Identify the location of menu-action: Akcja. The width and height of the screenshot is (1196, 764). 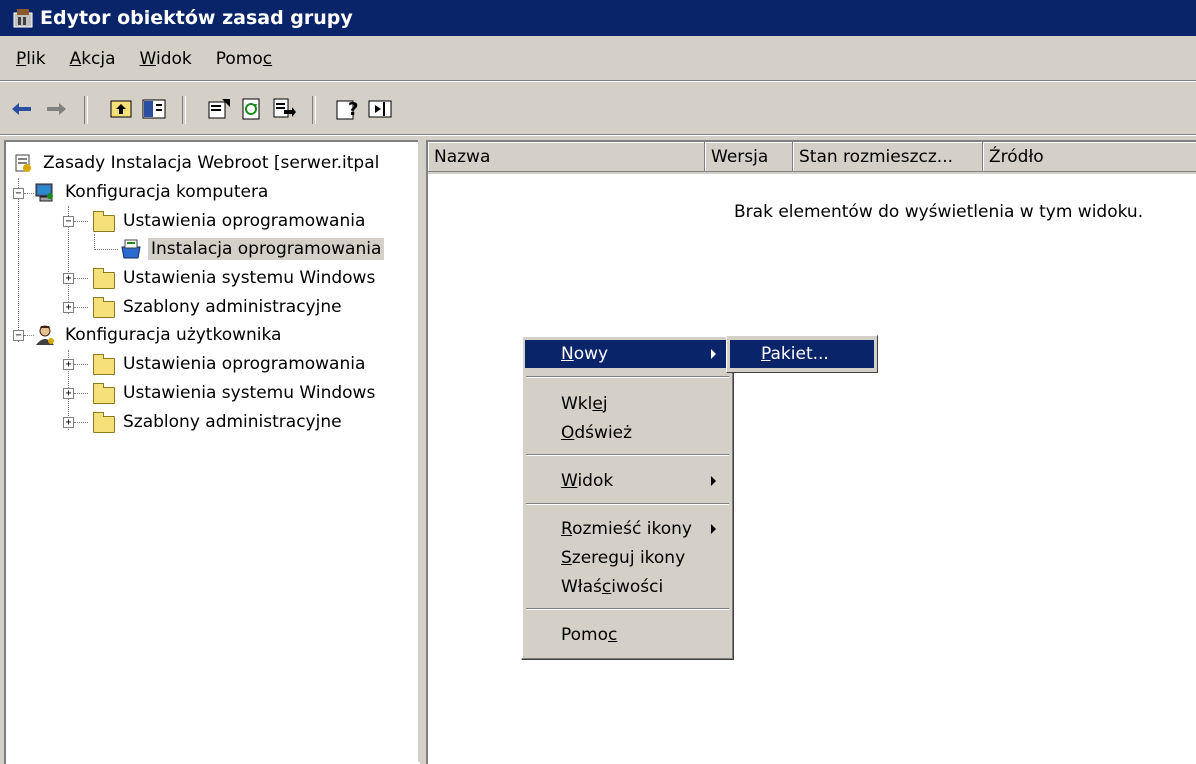
(93, 59).